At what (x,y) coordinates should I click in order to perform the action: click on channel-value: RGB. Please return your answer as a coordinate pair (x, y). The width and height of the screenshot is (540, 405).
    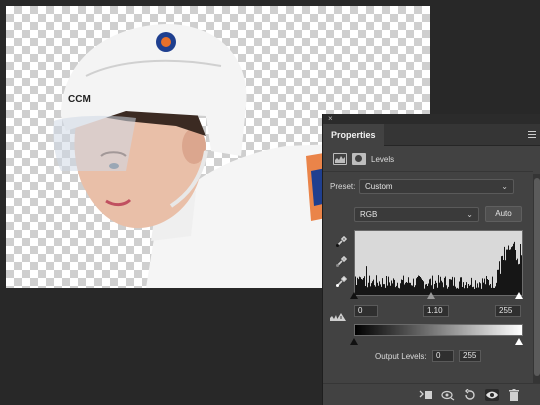
    Looking at the image, I should click on (369, 214).